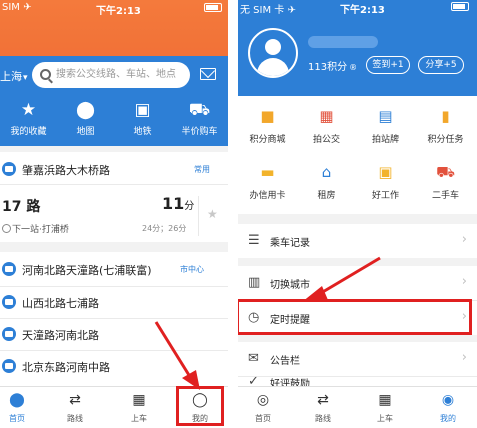 The width and height of the screenshot is (477, 428). Describe the element at coordinates (17, 400) in the screenshot. I see `home-pin-icon: ⬤` at that location.